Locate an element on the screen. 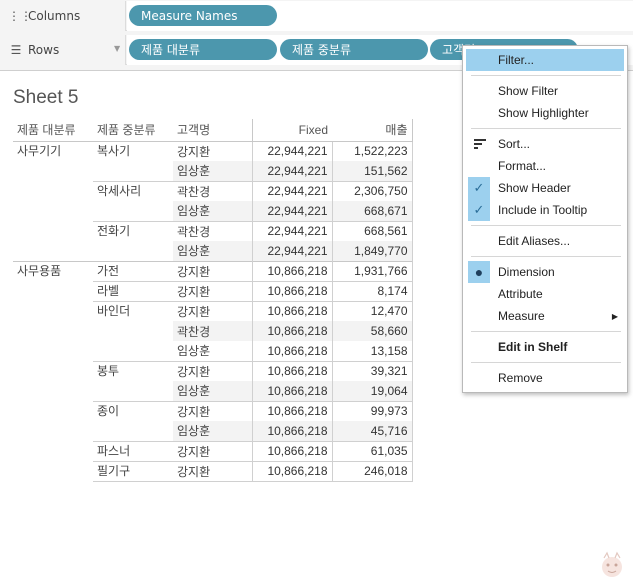  sales-cell: 13,158 is located at coordinates (372, 351).